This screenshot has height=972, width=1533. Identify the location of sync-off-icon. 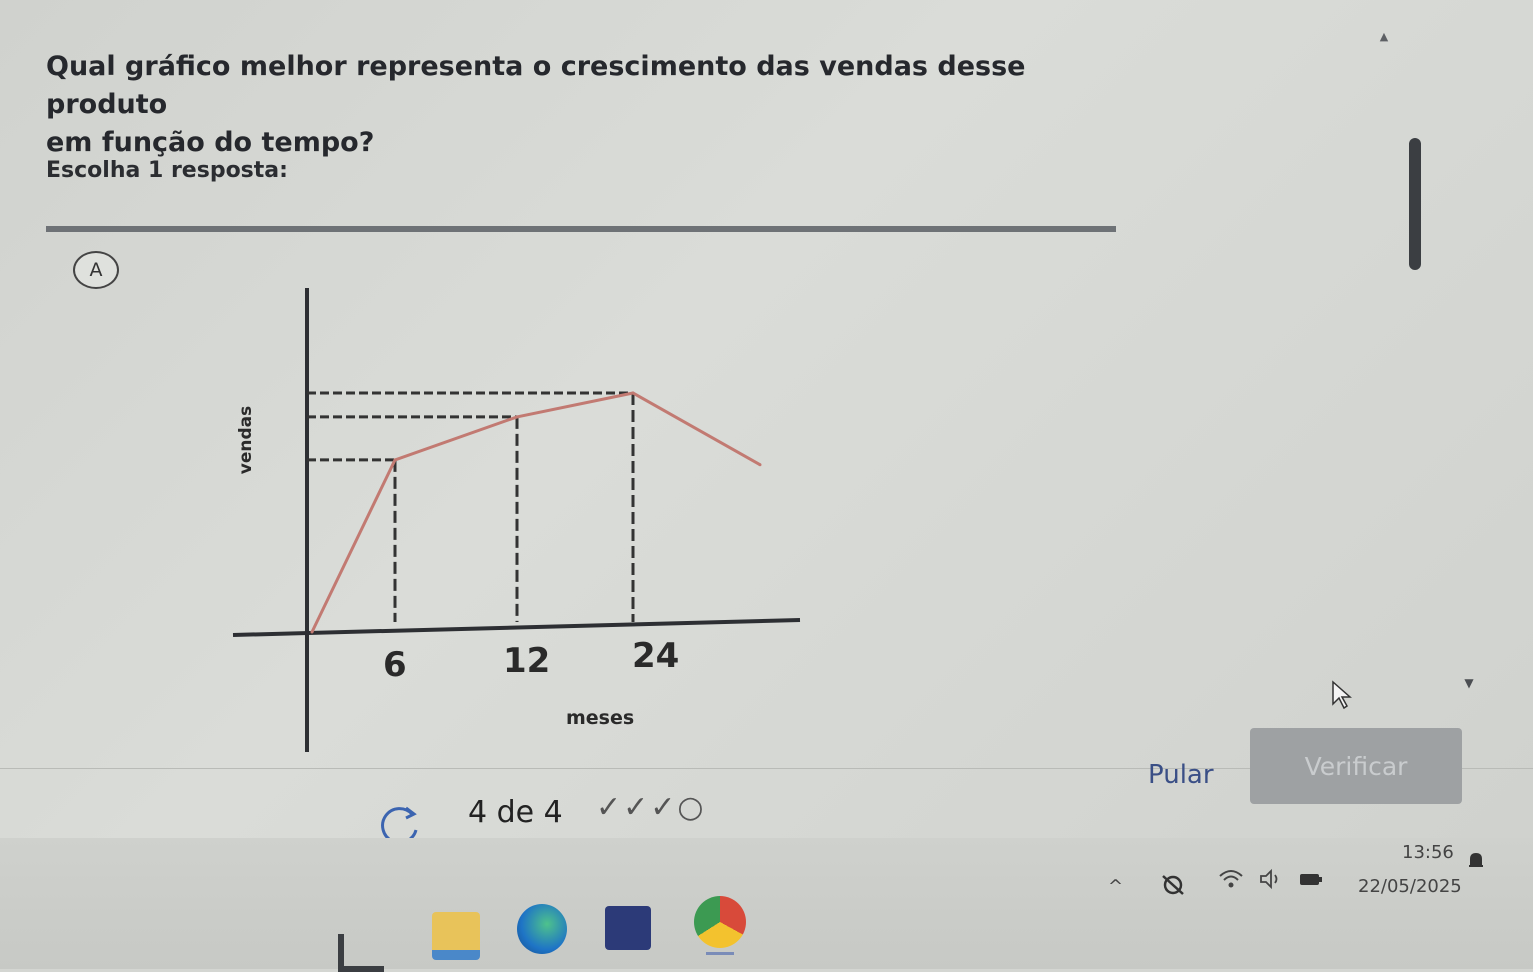
(1173, 885).